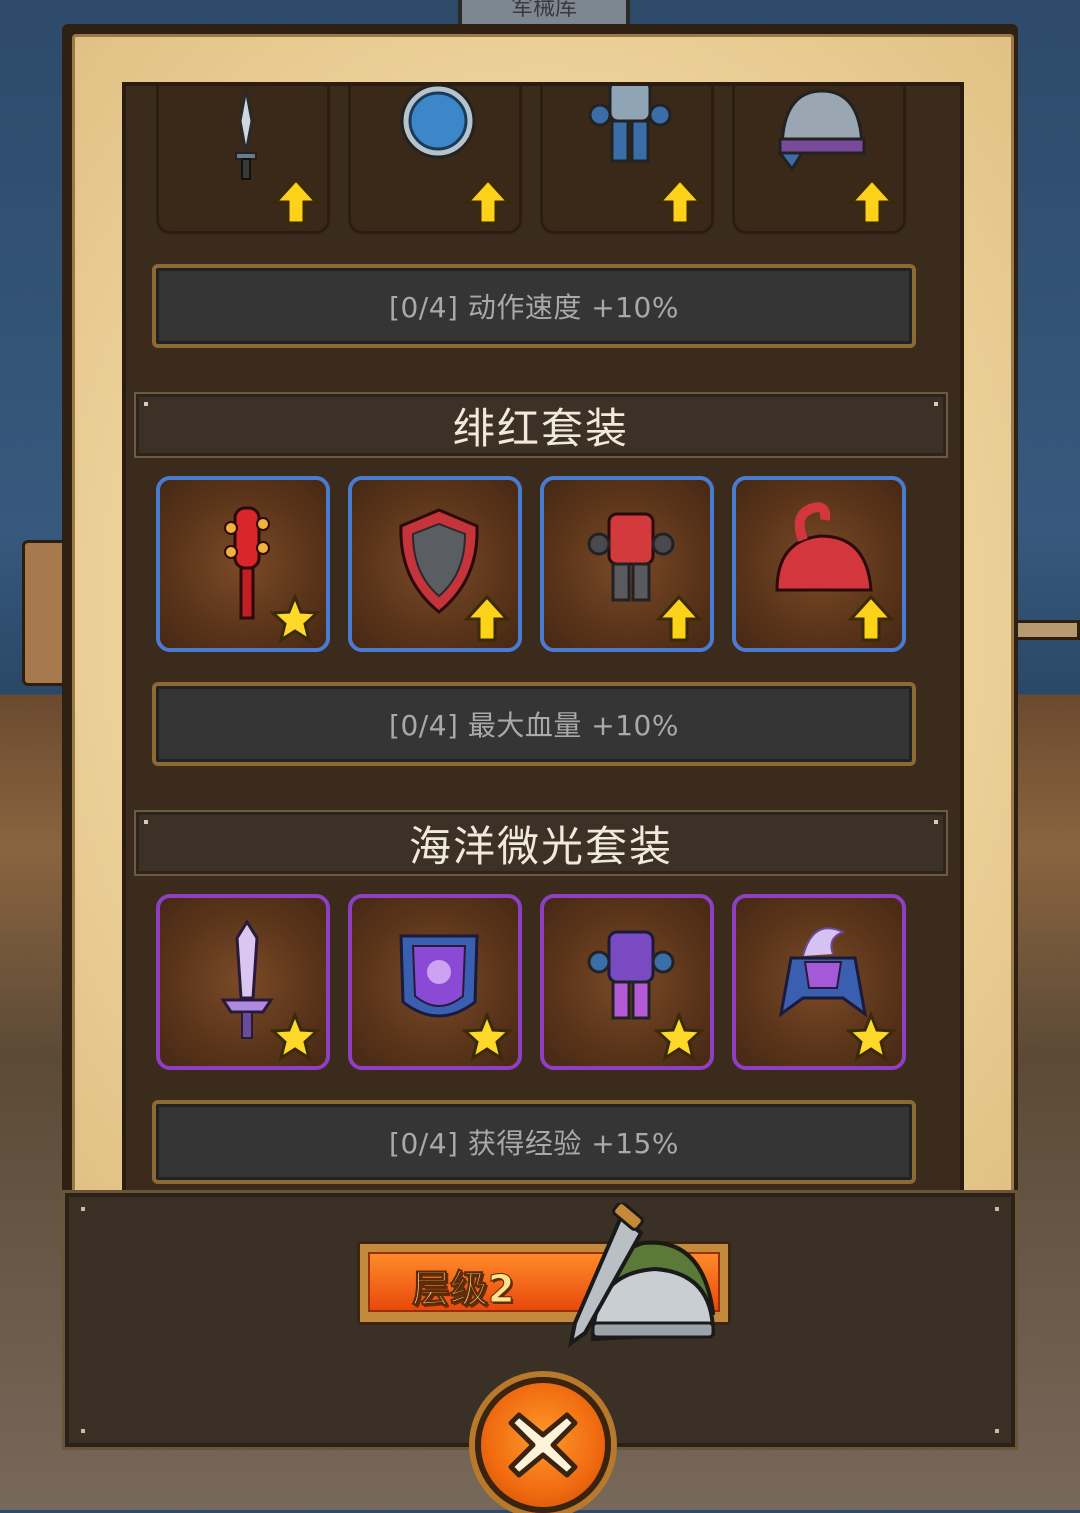 The height and width of the screenshot is (1513, 1080). Describe the element at coordinates (534, 724) in the screenshot. I see `set-bonus: [0/4] 最大血量 +10%` at that location.